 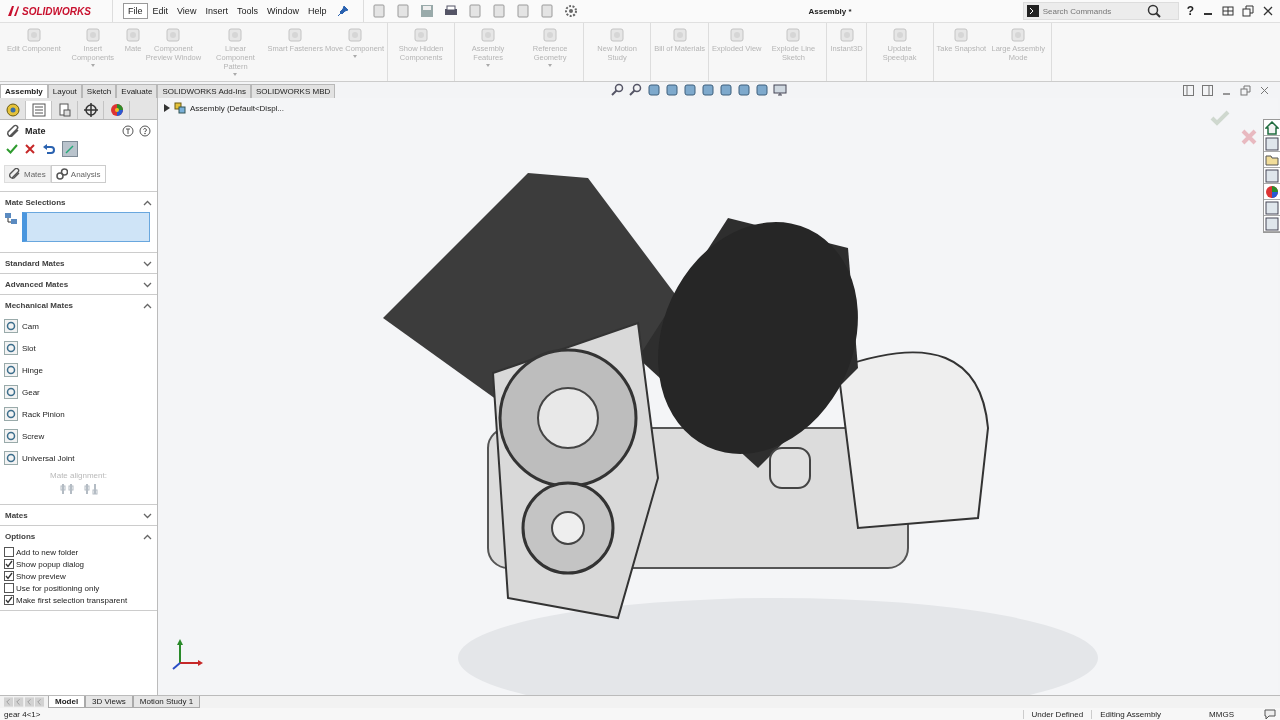 What do you see at coordinates (78, 263) in the screenshot?
I see `section-header: Standard Mates` at bounding box center [78, 263].